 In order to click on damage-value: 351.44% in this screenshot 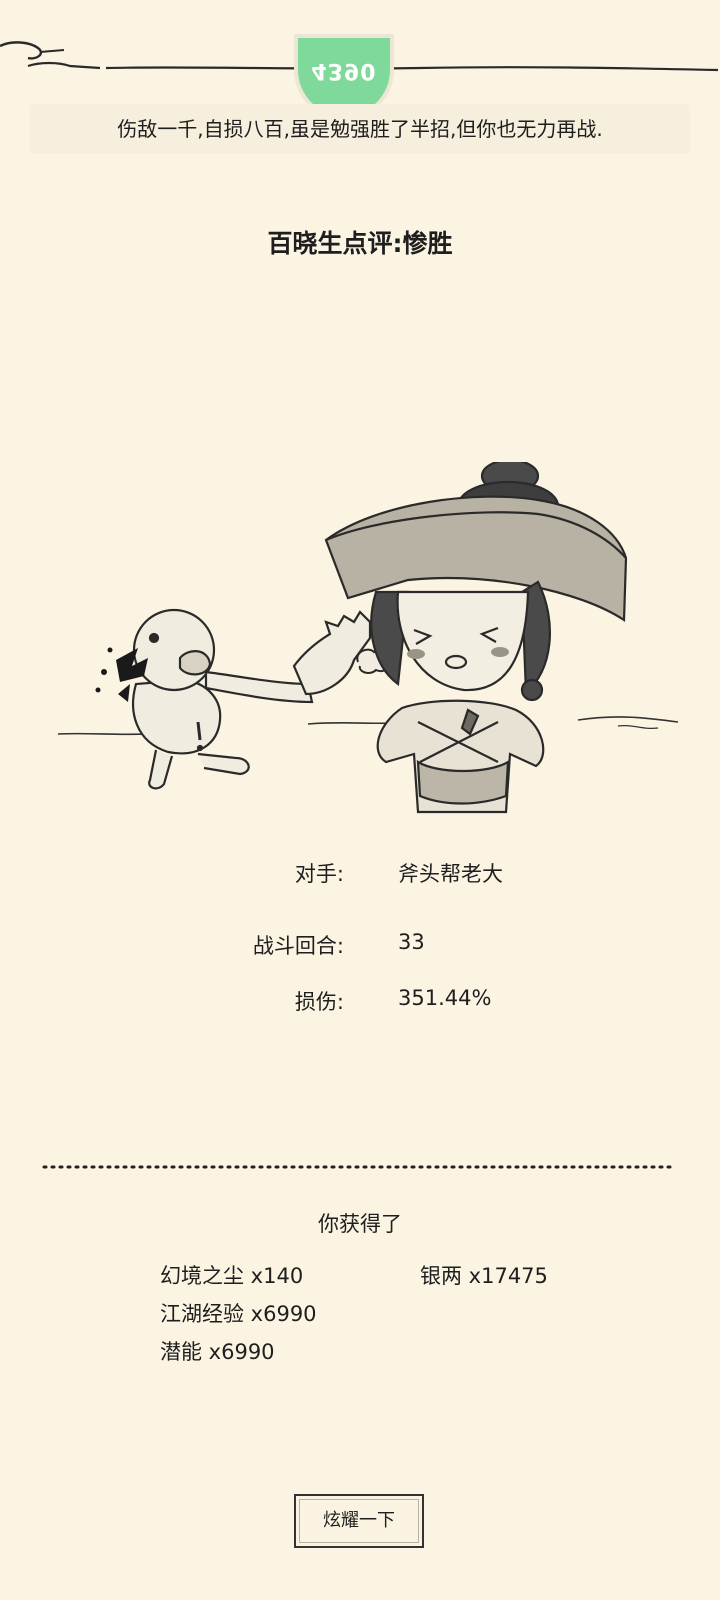, I will do `click(445, 998)`.